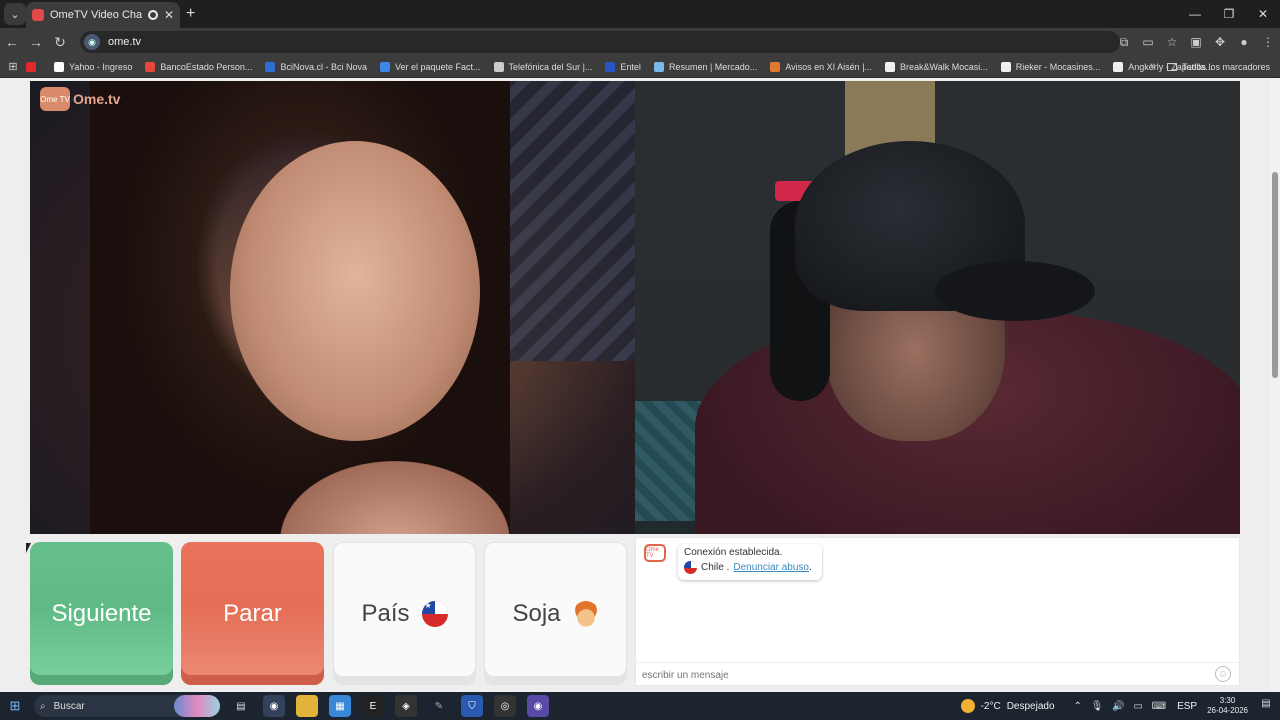  Describe the element at coordinates (152, 15) in the screenshot. I see `recording-indicator-icon` at that location.